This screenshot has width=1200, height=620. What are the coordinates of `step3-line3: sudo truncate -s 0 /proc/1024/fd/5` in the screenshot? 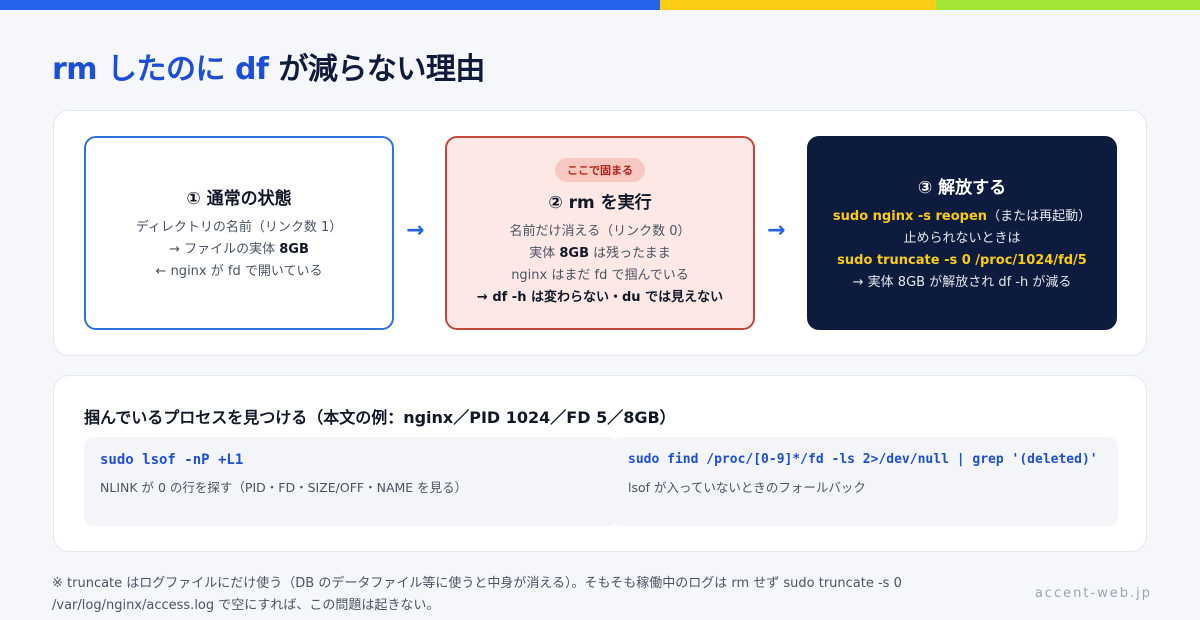 It's located at (962, 260).